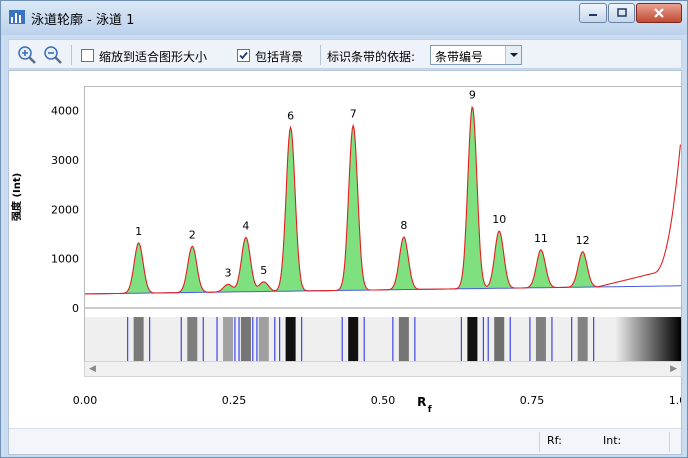  What do you see at coordinates (499, 219) in the screenshot?
I see `band-label: 10` at bounding box center [499, 219].